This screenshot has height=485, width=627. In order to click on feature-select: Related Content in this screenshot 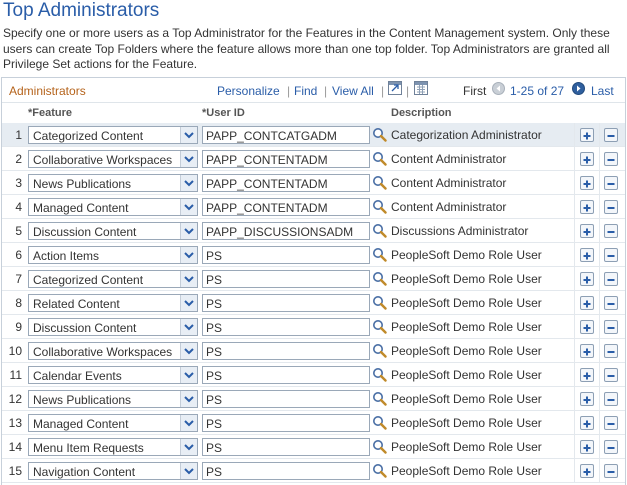, I will do `click(113, 303)`.